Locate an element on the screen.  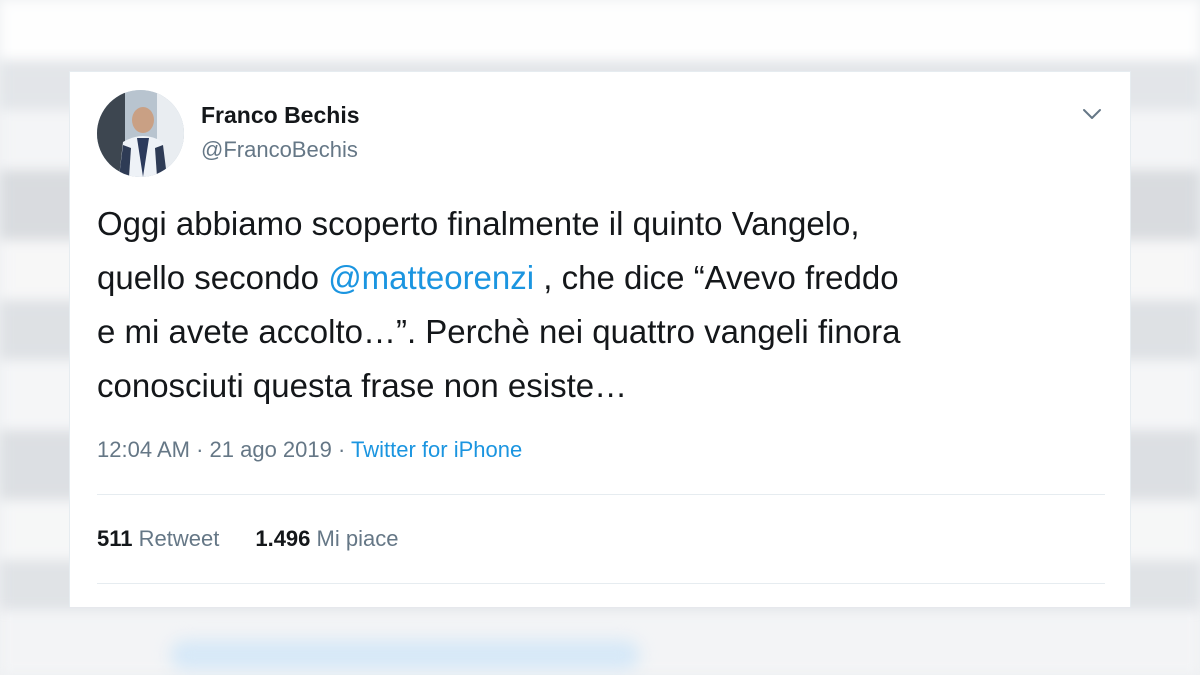
like-count: 1.496 is located at coordinates (283, 538).